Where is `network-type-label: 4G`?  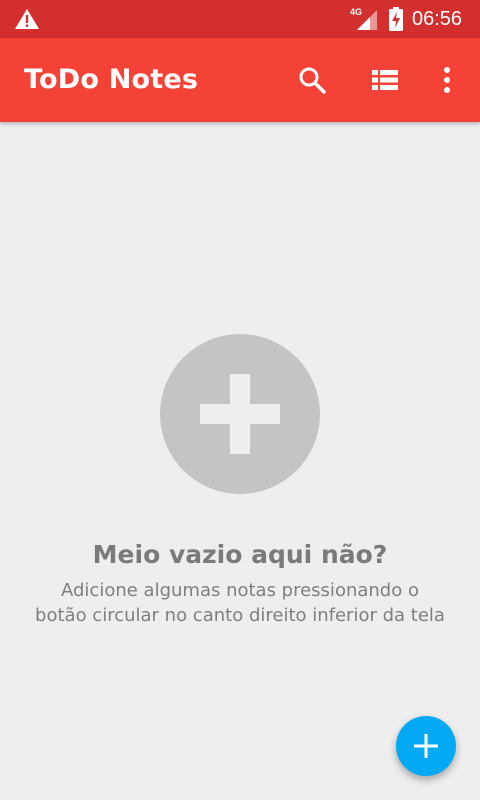 network-type-label: 4G is located at coordinates (356, 12).